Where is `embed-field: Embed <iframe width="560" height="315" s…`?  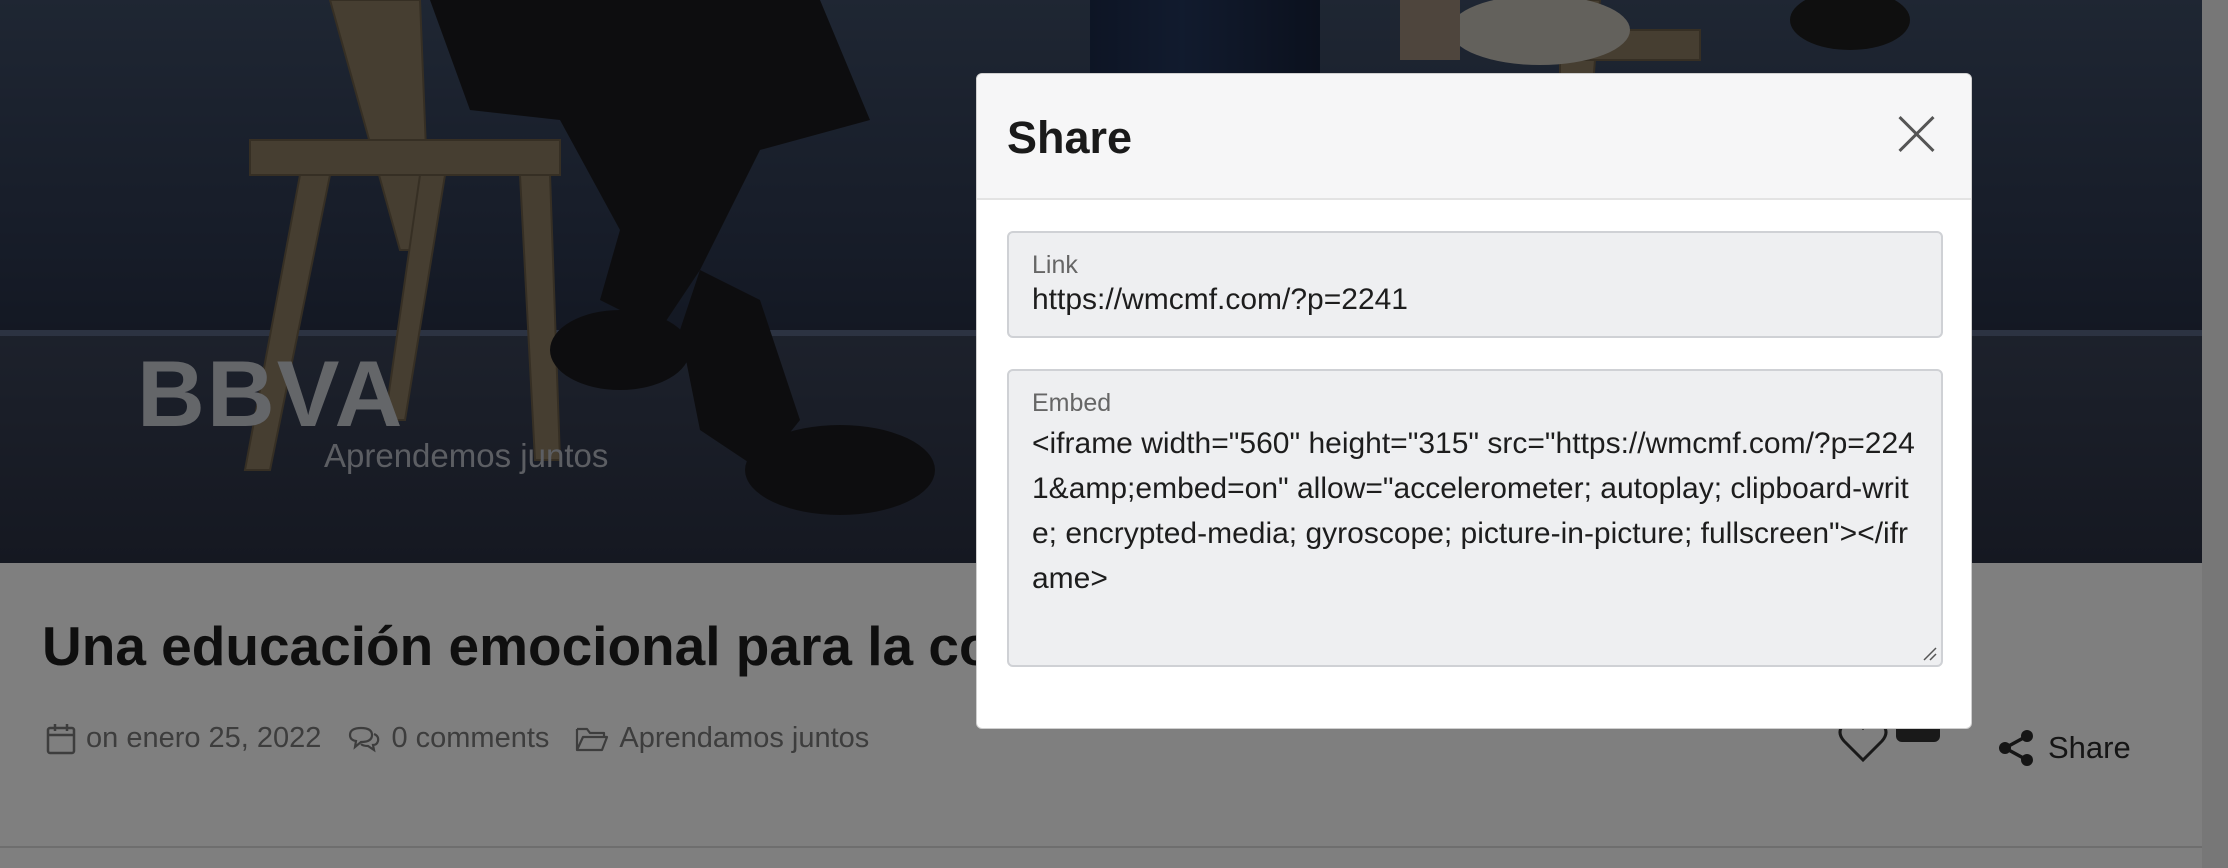 embed-field: Embed <iframe width="560" height="315" s… is located at coordinates (1475, 518).